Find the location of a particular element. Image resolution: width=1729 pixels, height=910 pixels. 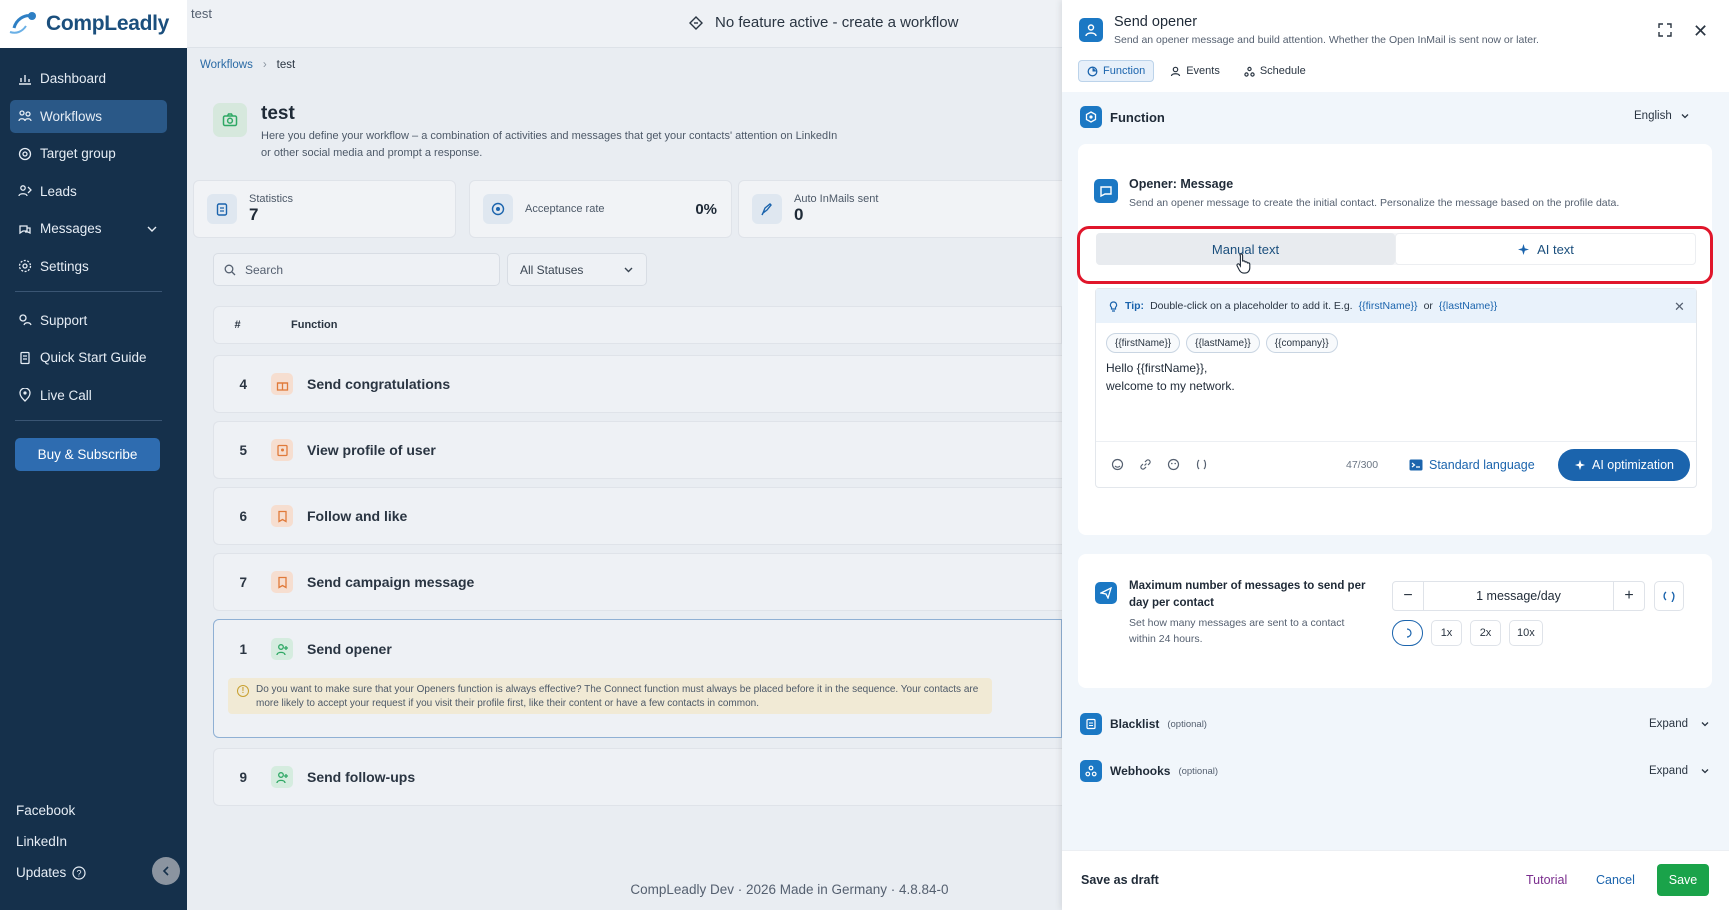

placeholder-chip: {{firstName}} is located at coordinates (1143, 343).